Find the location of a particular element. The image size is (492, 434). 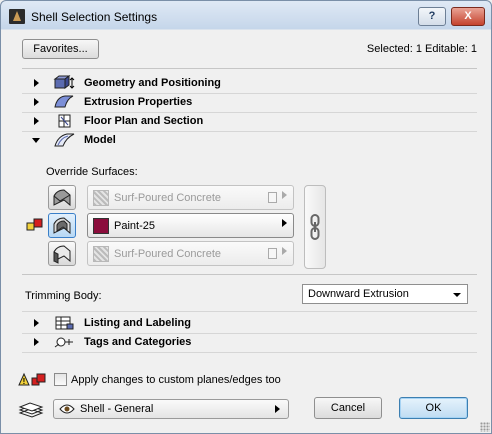

listing-icon is located at coordinates (64, 323).